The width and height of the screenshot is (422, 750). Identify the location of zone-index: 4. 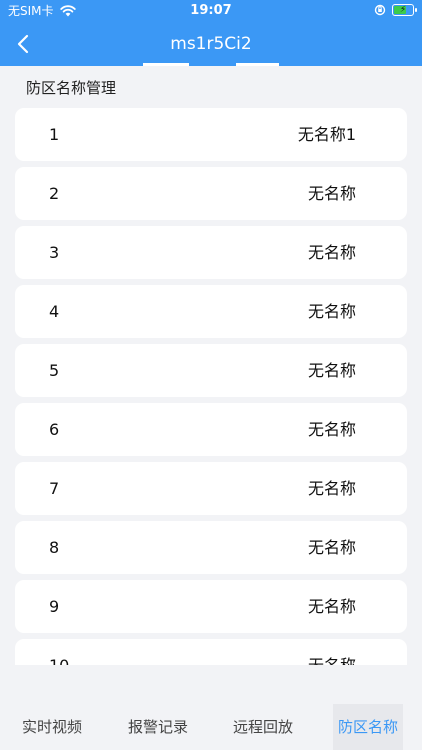
(54, 311).